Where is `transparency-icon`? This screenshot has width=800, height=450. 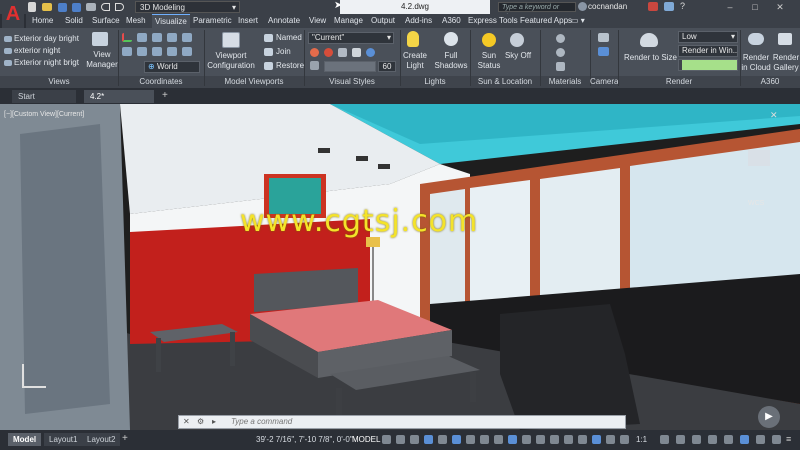
transparency-icon is located at coordinates (498, 439).